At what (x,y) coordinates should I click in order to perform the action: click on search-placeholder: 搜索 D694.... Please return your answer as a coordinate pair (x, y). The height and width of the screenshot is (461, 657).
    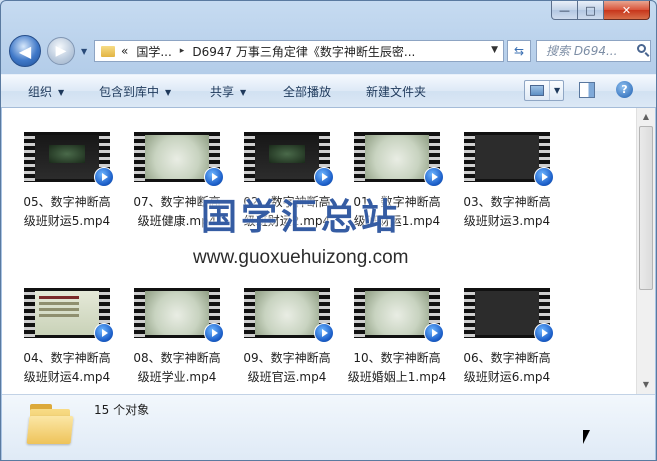
    Looking at the image, I should click on (582, 51).